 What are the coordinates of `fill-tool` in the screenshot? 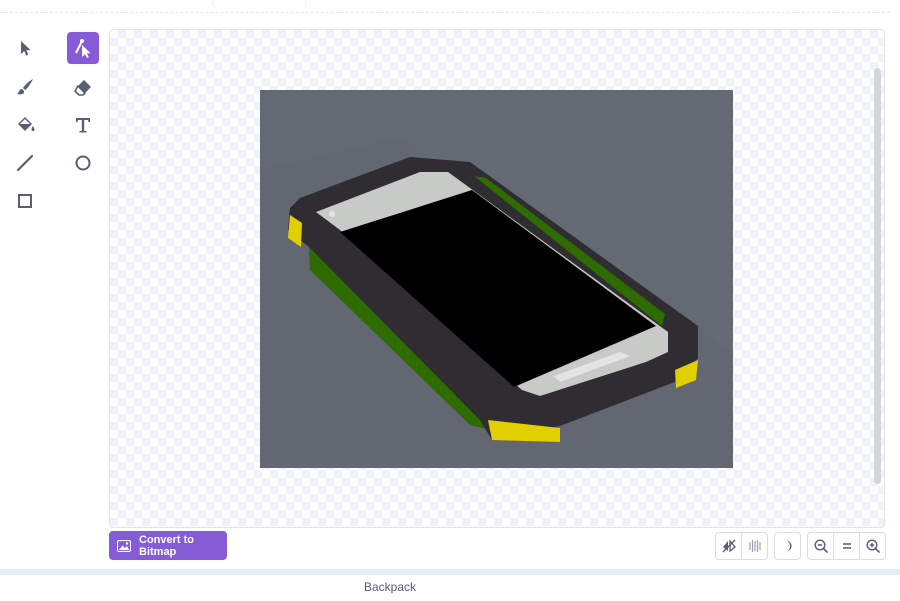 It's located at (25, 125).